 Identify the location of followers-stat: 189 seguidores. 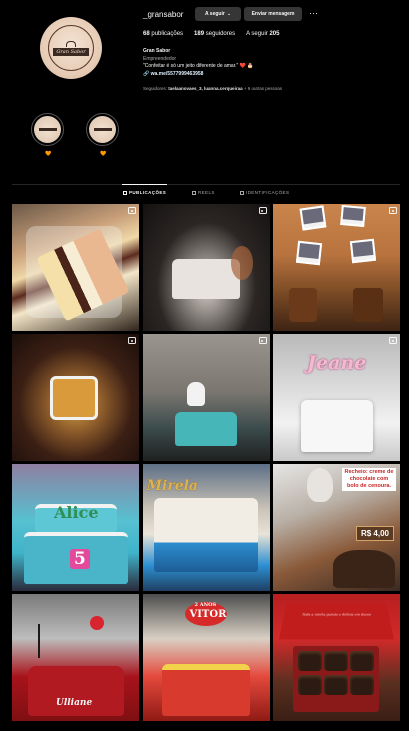
(214, 34).